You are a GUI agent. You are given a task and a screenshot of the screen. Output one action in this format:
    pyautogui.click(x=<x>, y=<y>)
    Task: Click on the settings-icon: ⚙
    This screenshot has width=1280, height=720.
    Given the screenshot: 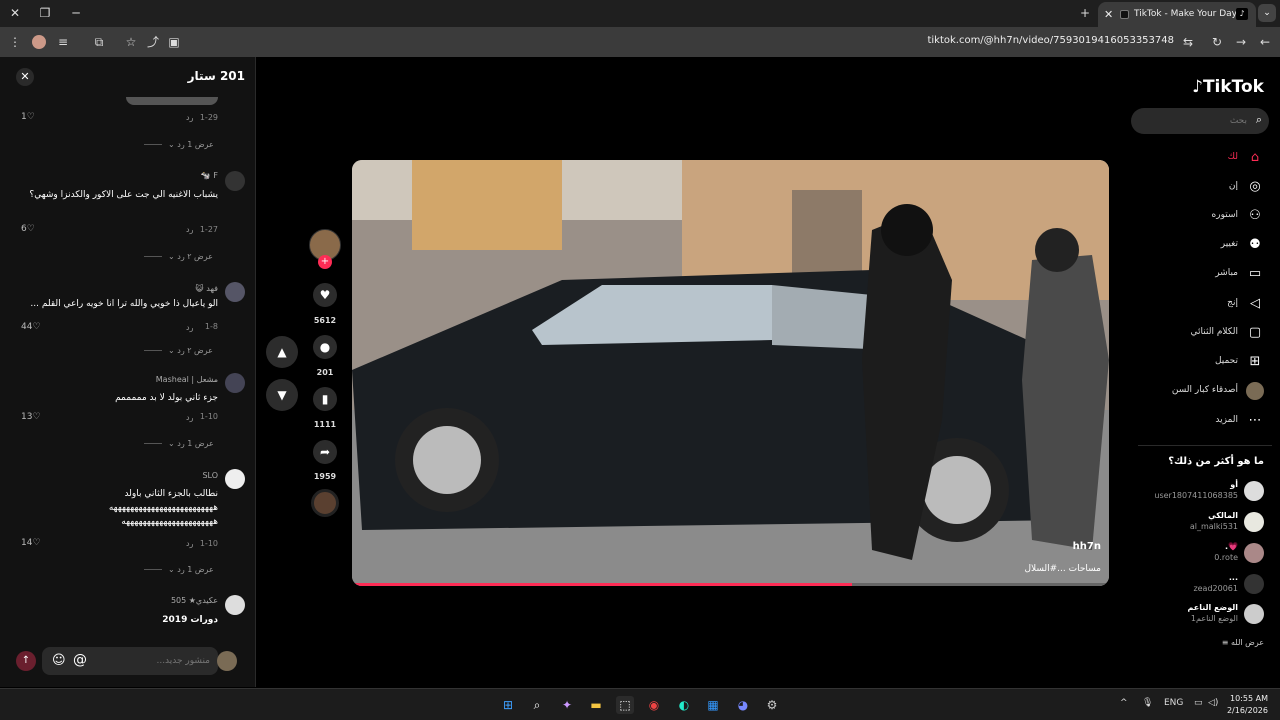 What is the action you would take?
    pyautogui.click(x=772, y=705)
    